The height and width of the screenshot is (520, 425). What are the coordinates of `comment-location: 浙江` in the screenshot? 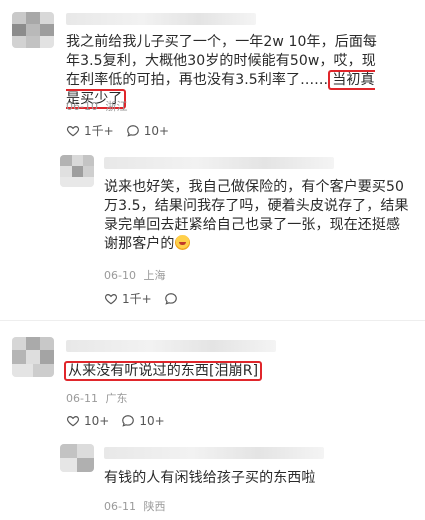 It's located at (116, 106).